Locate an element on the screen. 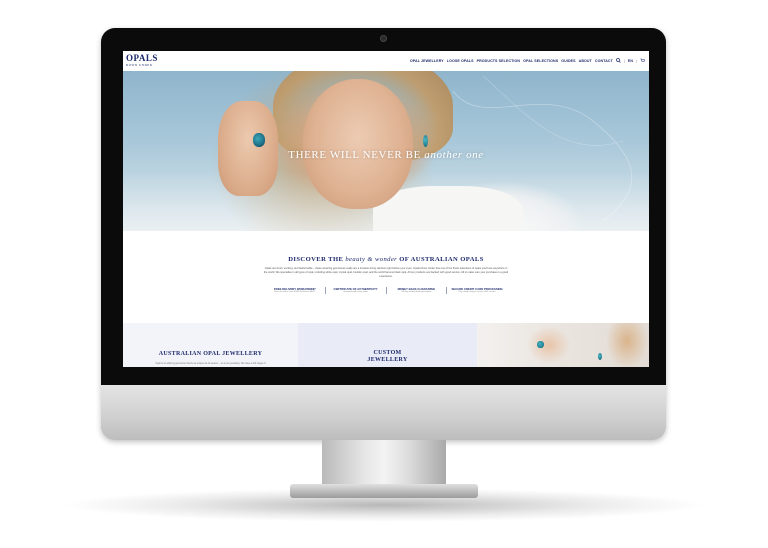  hero-tagline-lead: THERE WILL NEVER BE is located at coordinates (354, 155).